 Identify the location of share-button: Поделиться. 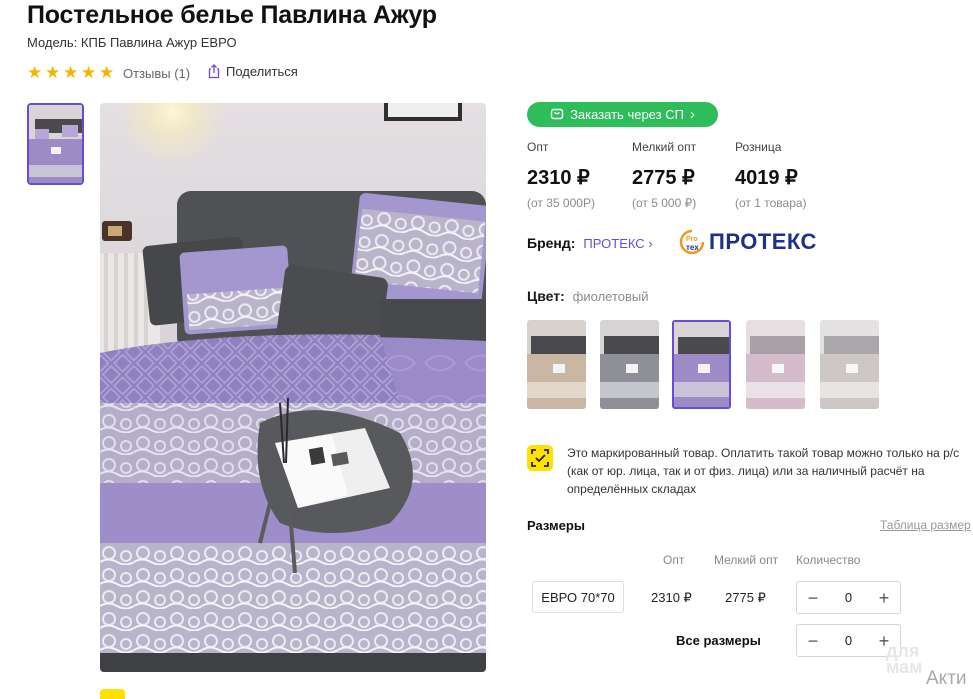
(252, 71).